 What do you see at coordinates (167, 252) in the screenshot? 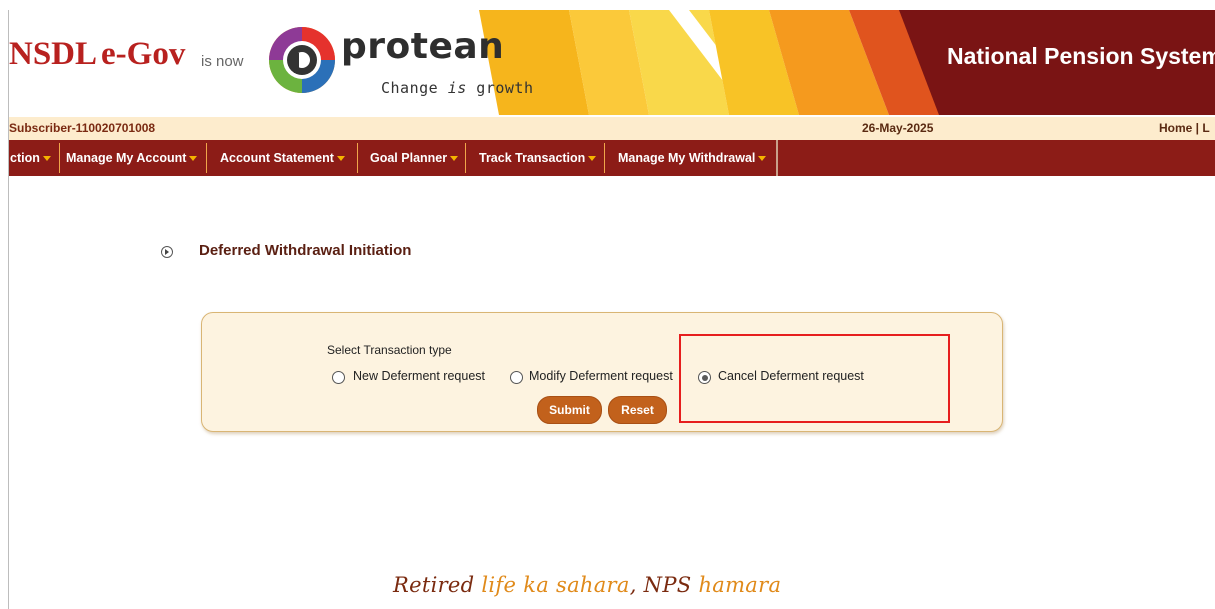
I see `arrow-bullet-icon` at bounding box center [167, 252].